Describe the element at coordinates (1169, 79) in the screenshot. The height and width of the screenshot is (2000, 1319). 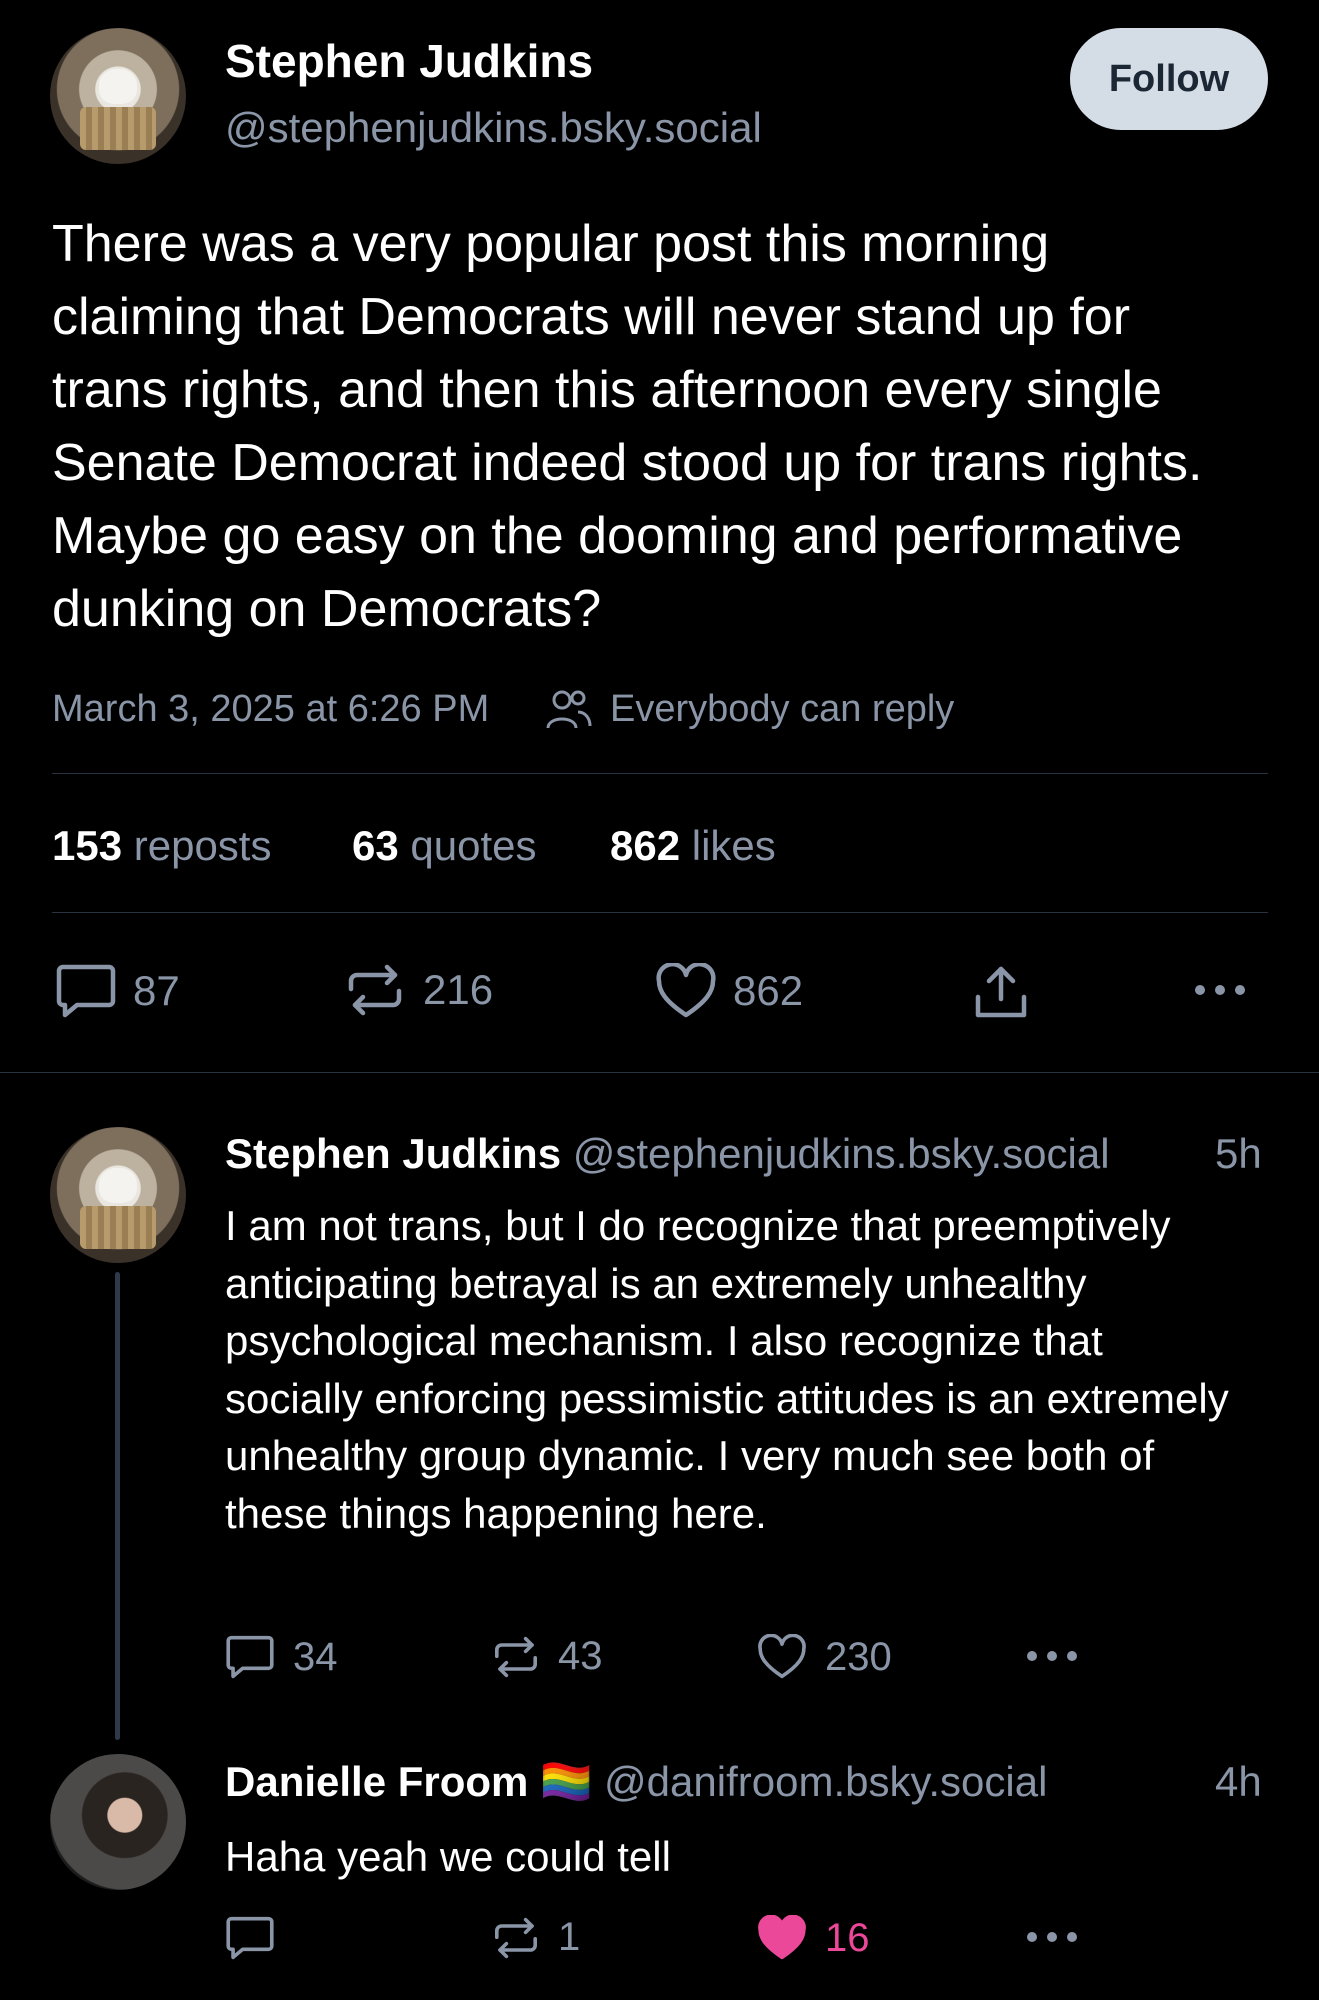
I see `follow-button: Follow` at that location.